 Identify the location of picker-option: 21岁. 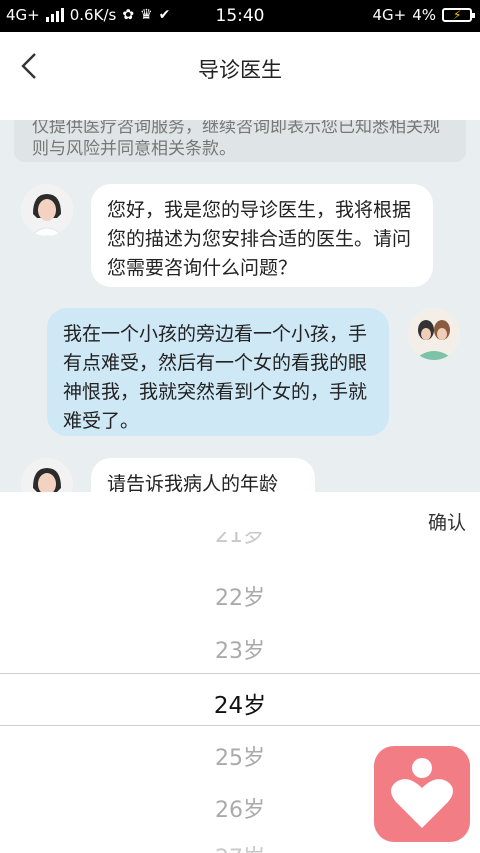
(240, 539).